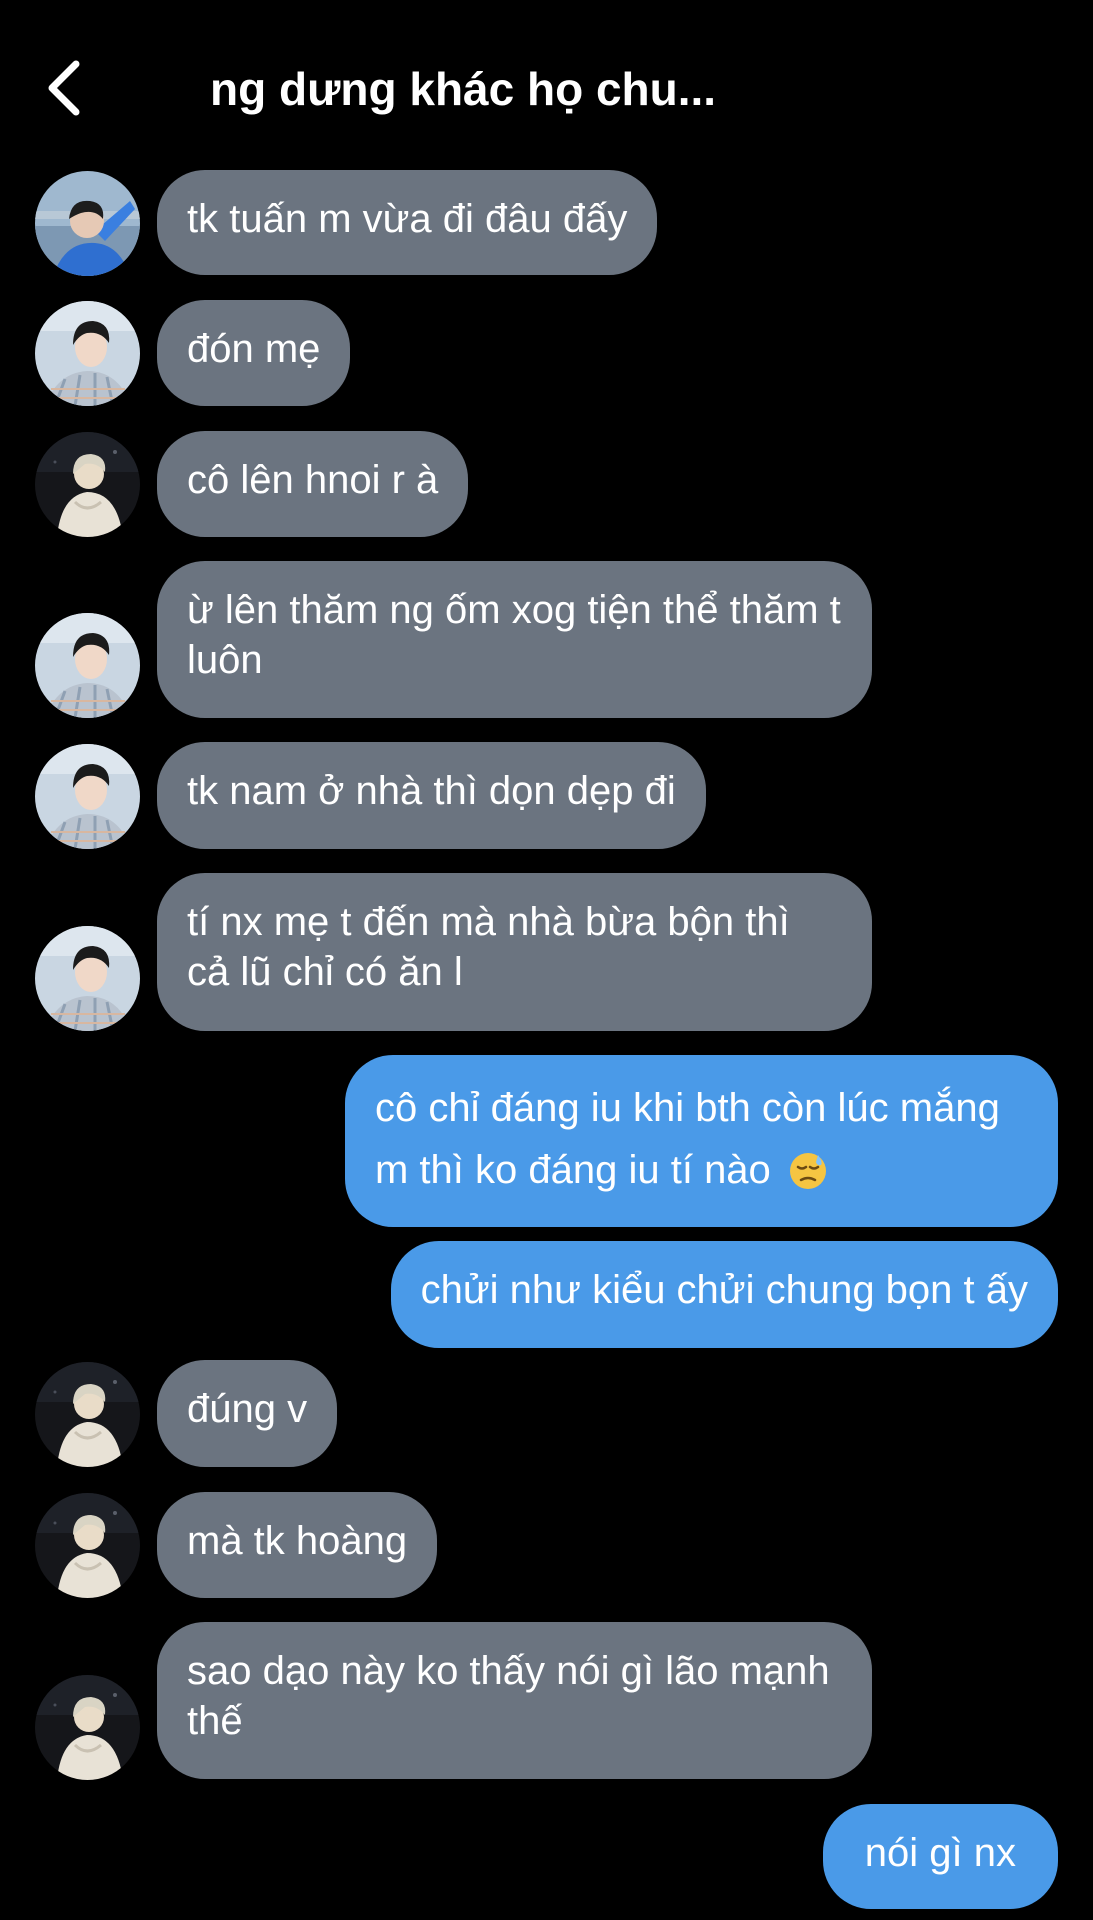  What do you see at coordinates (254, 349) in the screenshot?
I see `message-text: đón mẹ` at bounding box center [254, 349].